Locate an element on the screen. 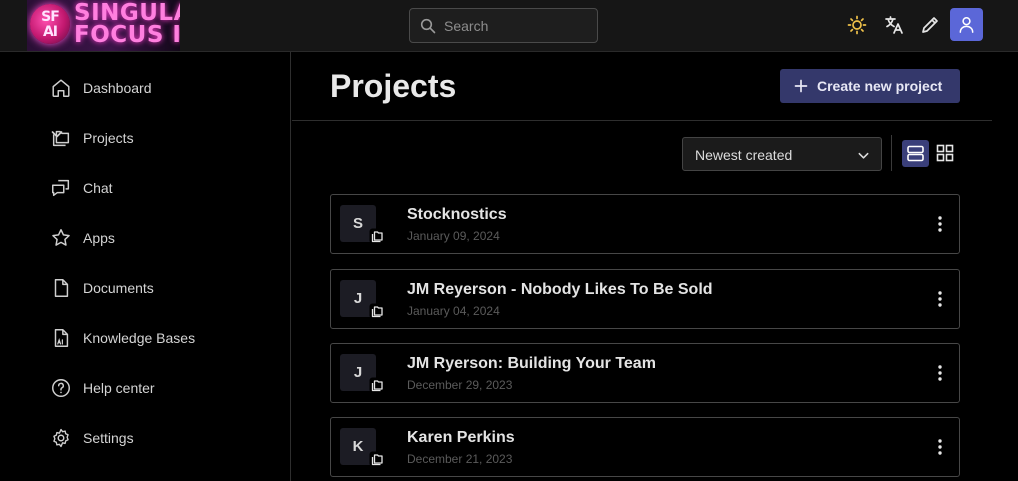  sidebar-item-documents: Documents is located at coordinates (163, 288).